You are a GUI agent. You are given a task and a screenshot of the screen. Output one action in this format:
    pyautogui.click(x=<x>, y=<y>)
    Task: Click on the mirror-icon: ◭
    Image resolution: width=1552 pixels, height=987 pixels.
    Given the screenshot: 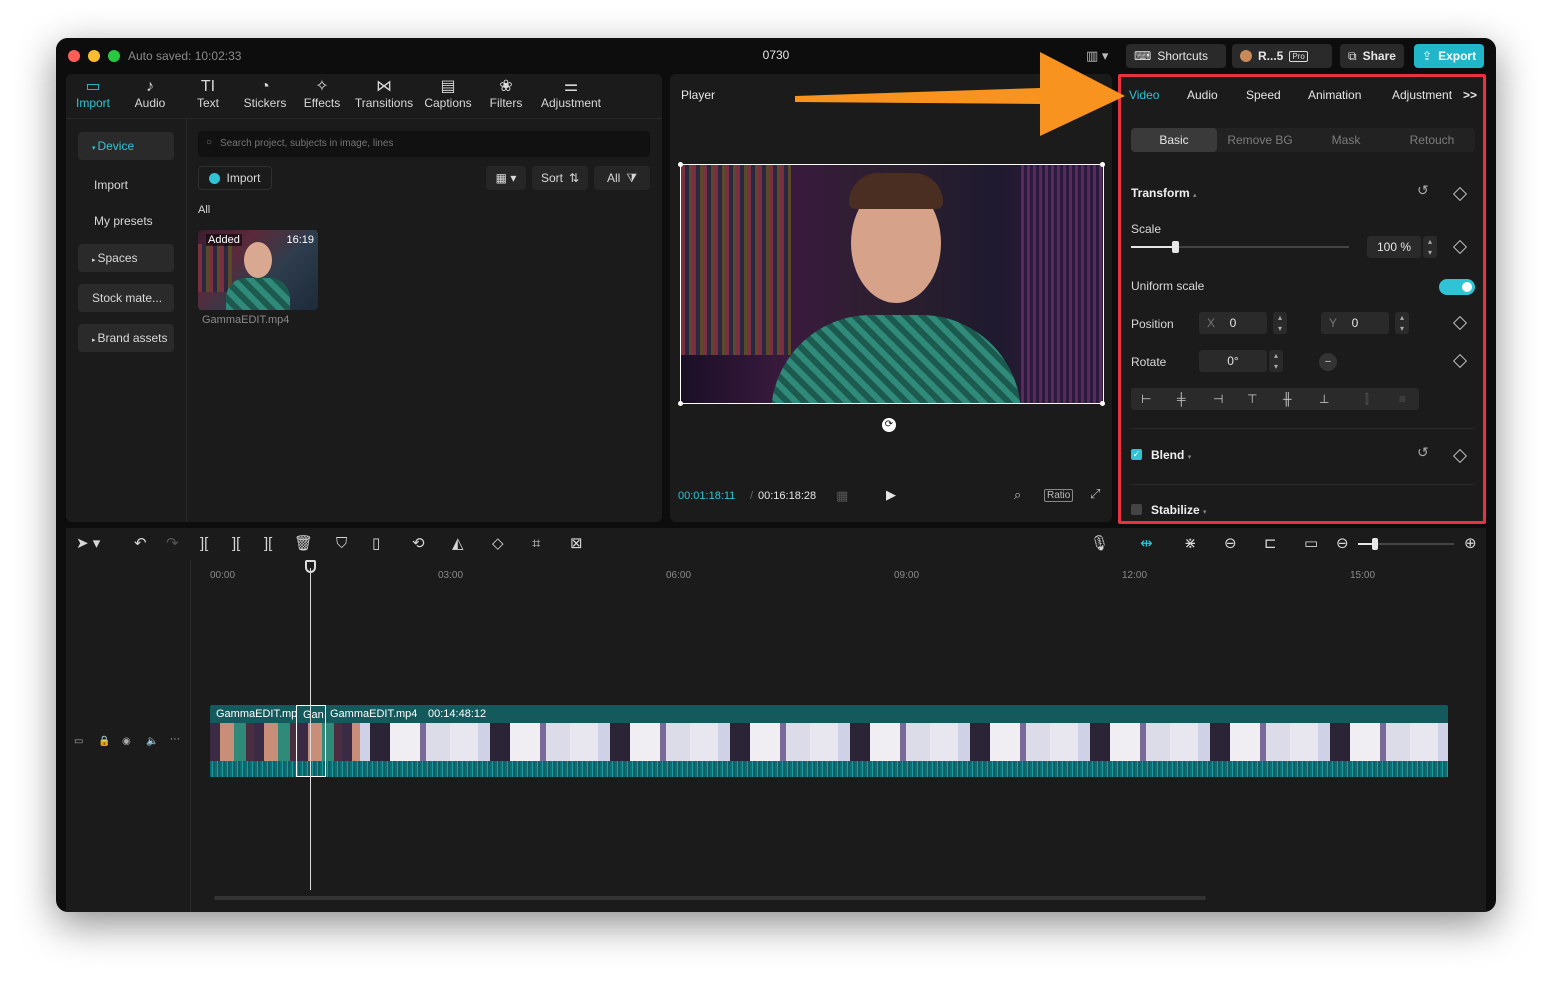 What is the action you would take?
    pyautogui.click(x=458, y=544)
    